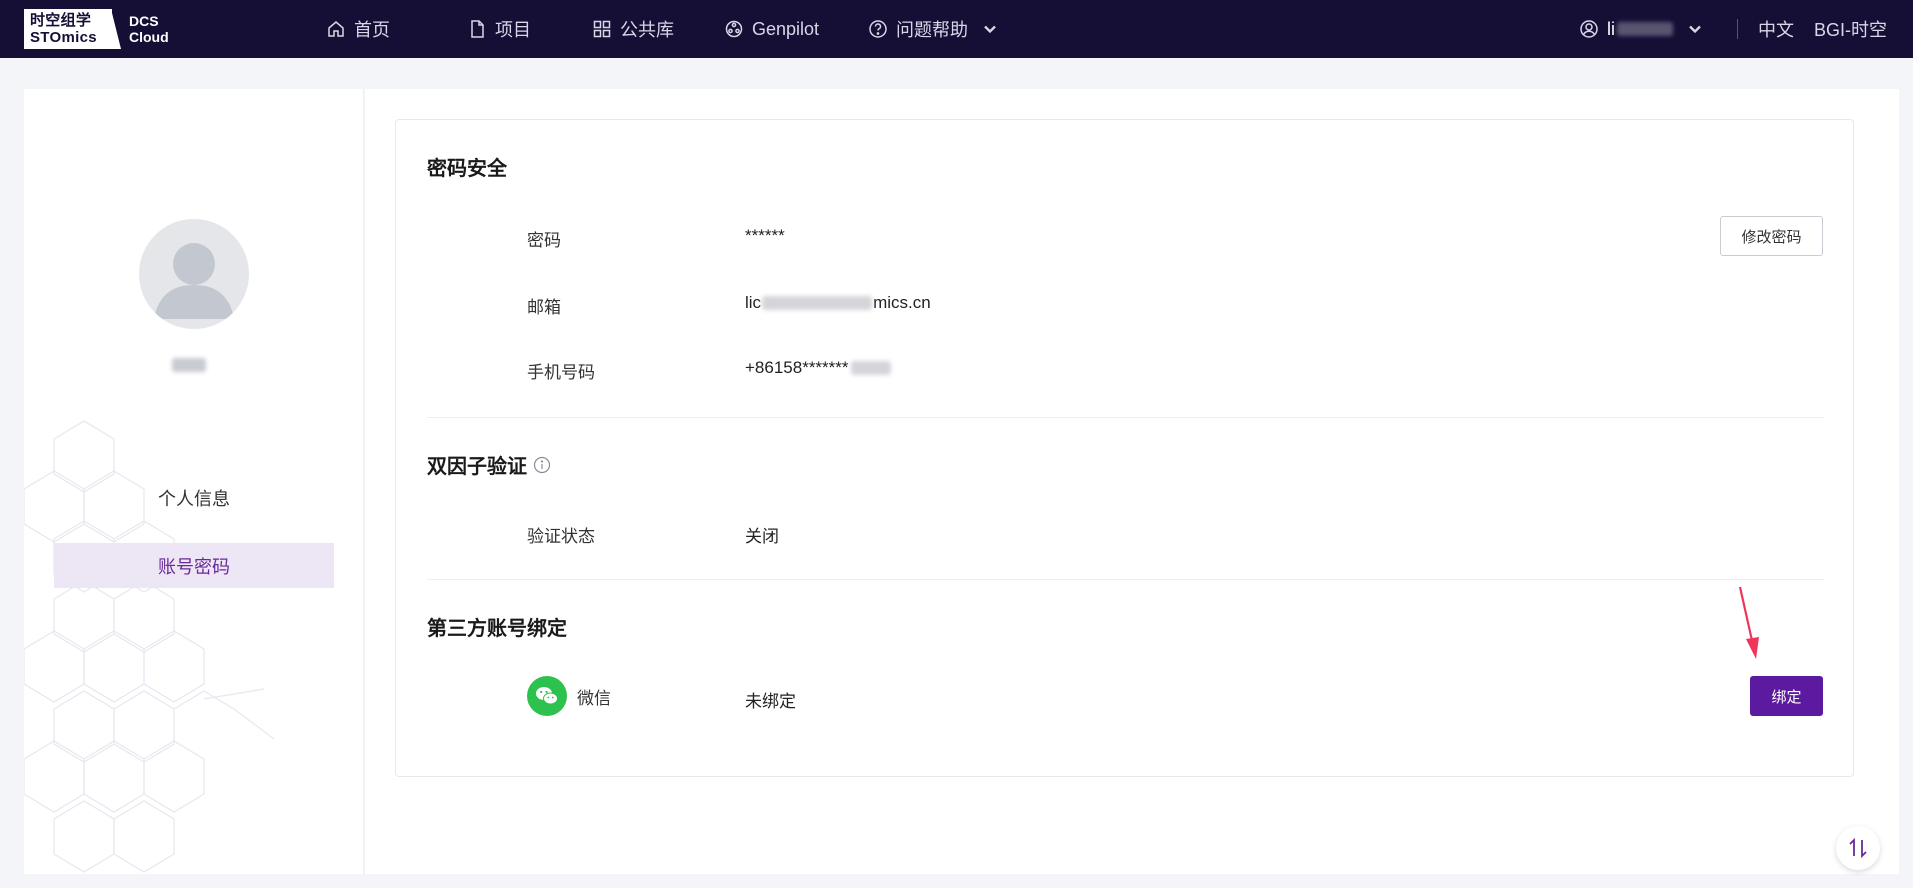 This screenshot has width=1913, height=888. I want to click on email-label: 邮箱, so click(544, 307).